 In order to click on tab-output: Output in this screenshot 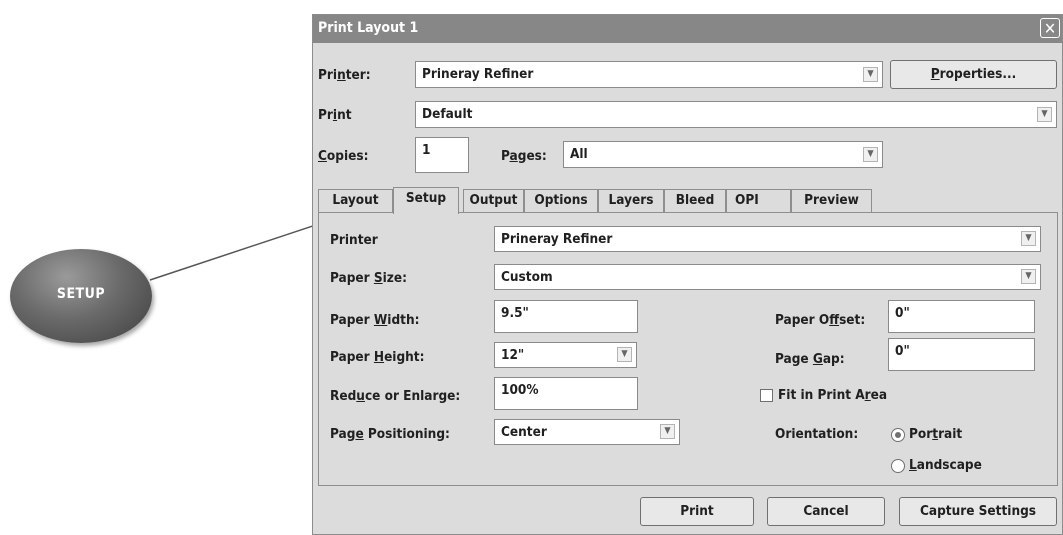, I will do `click(493, 200)`.